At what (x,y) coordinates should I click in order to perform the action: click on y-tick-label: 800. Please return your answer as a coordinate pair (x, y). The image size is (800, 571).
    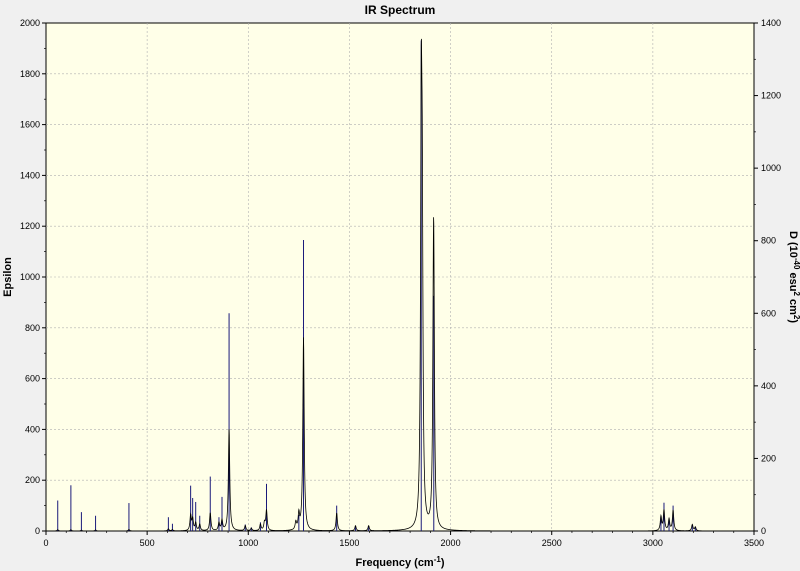
    Looking at the image, I should click on (32, 328).